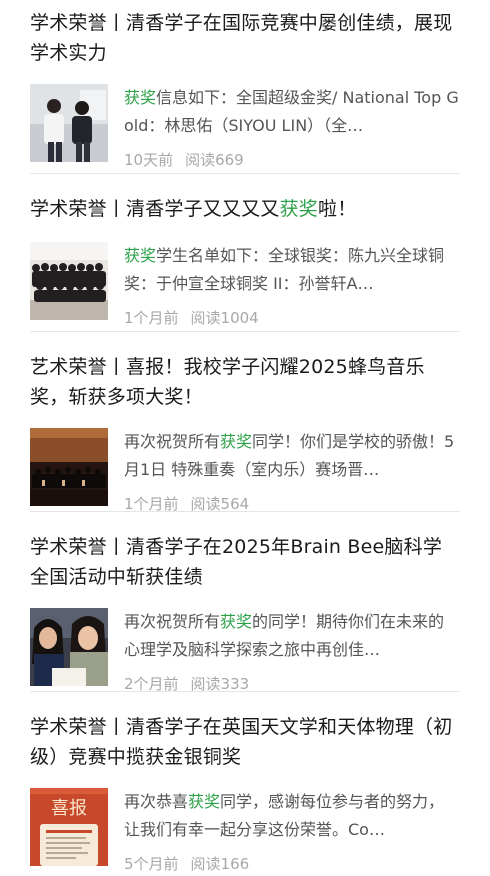 This screenshot has height=876, width=490. I want to click on read-count: 阅读669, so click(214, 160).